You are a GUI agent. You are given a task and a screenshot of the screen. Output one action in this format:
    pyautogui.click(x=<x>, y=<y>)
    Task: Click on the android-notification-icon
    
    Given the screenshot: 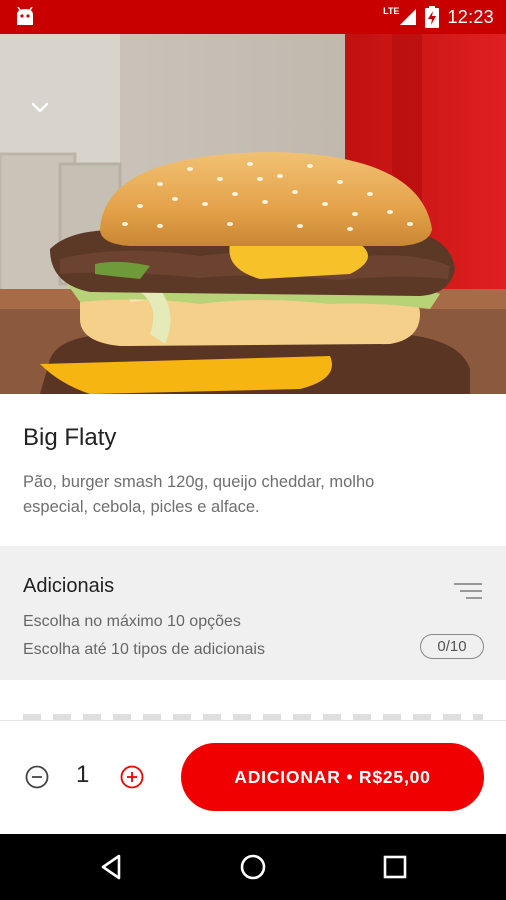 What is the action you would take?
    pyautogui.click(x=25, y=16)
    